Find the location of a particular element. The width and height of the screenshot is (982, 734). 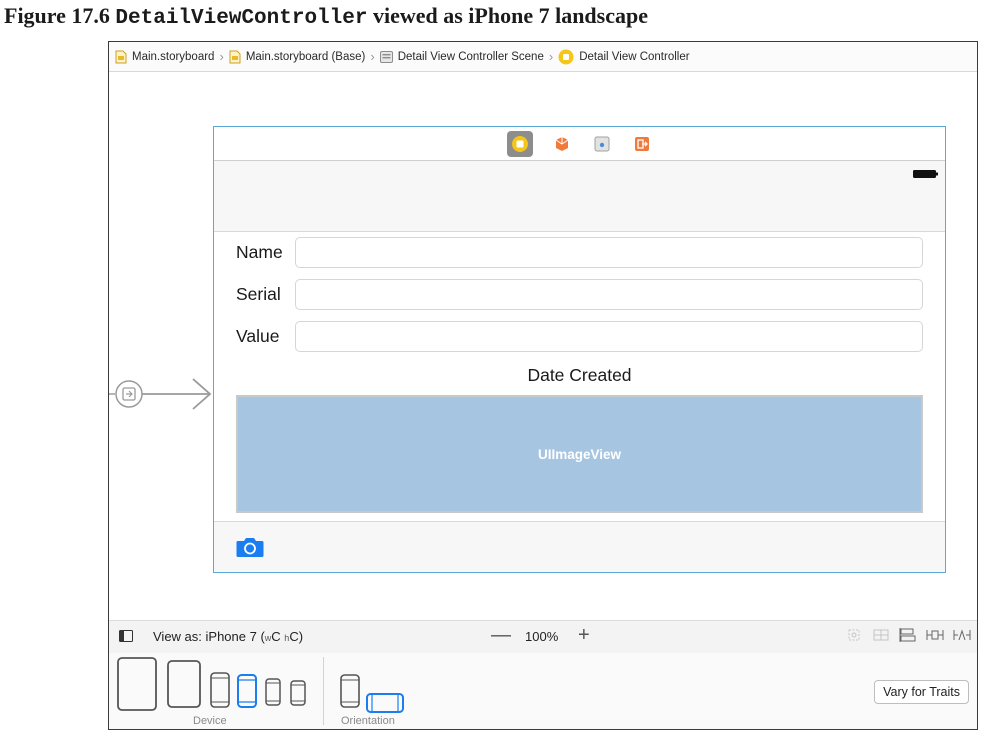

width-class: C is located at coordinates (276, 636).